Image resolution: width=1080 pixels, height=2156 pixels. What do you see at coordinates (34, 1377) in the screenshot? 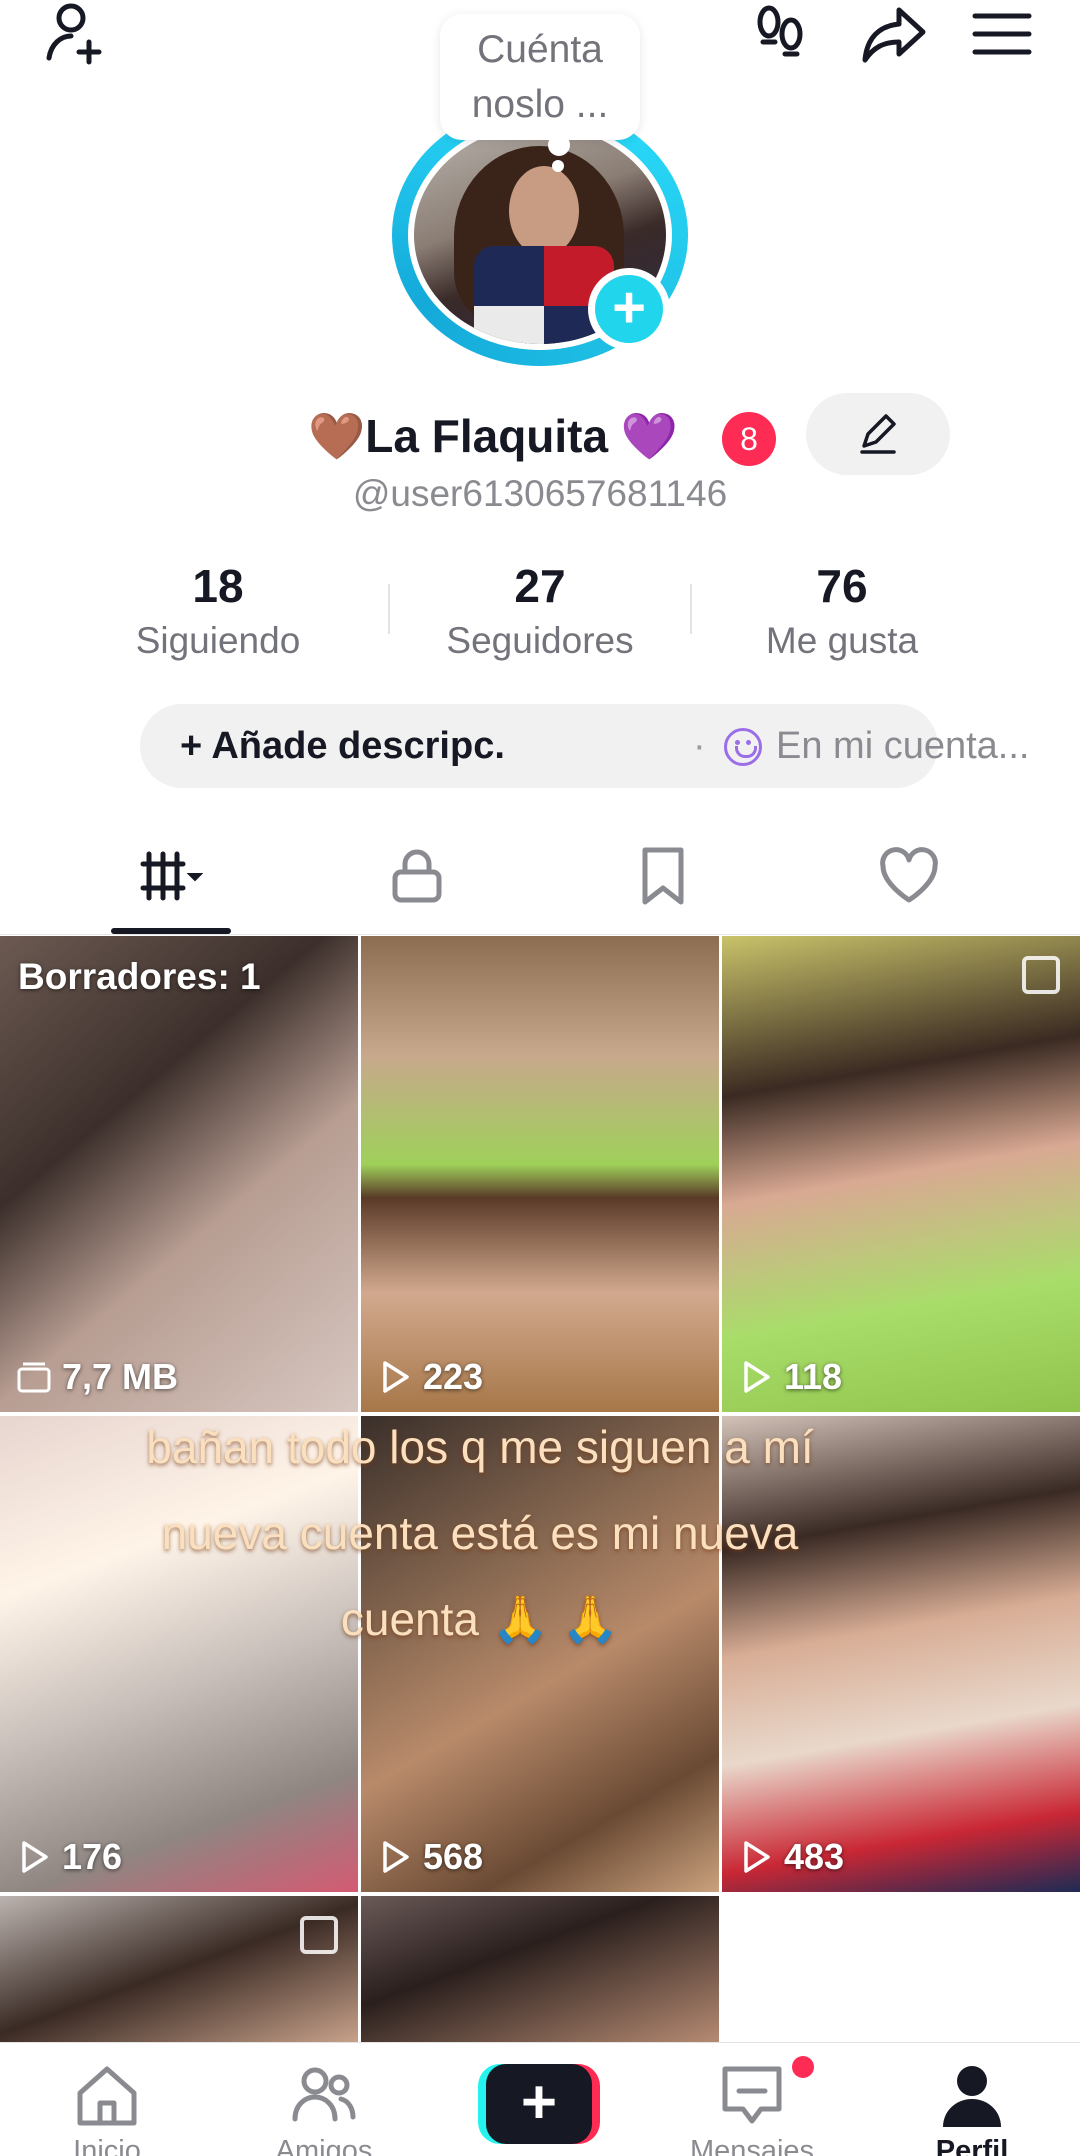
I see `folder-icon` at bounding box center [34, 1377].